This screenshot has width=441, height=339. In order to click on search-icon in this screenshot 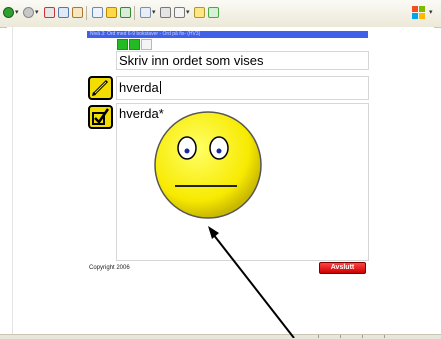, I will do `click(97, 12)`.